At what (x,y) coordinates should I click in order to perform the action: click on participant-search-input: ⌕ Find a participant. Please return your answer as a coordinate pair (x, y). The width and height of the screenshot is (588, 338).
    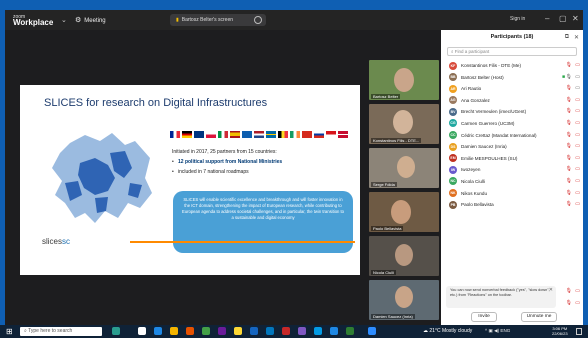
    Looking at the image, I should click on (512, 51).